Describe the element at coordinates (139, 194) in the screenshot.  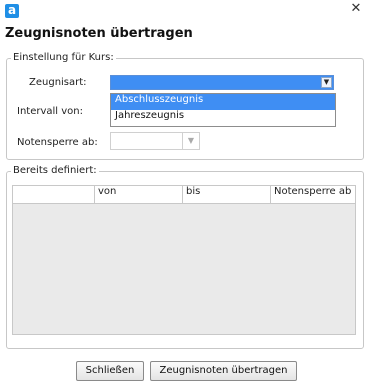
I see `column-header-von: von` at that location.